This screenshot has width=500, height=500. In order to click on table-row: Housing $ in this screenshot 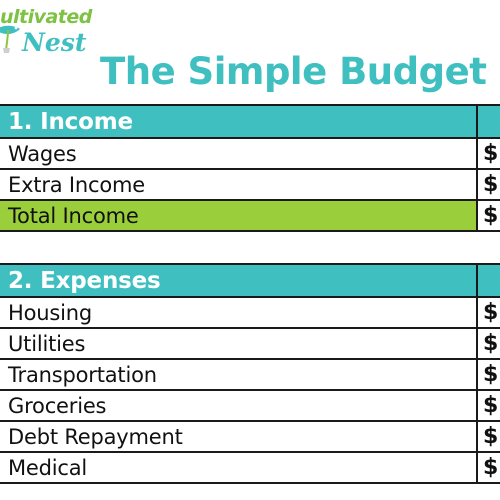, I will do `click(250, 312)`.